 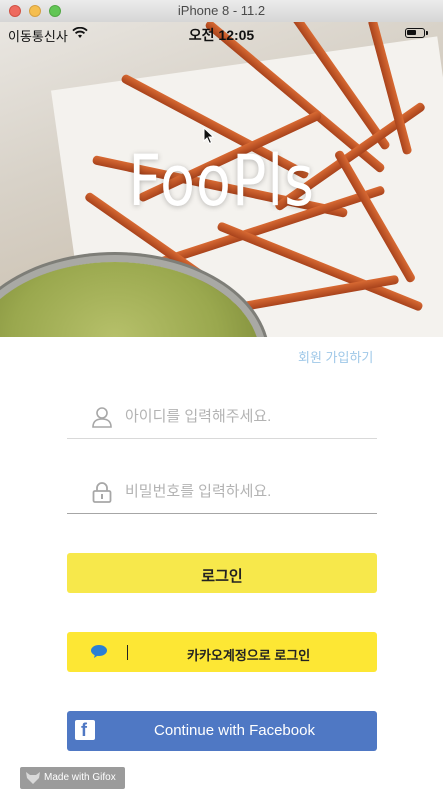 I want to click on user-icon, so click(x=102, y=417).